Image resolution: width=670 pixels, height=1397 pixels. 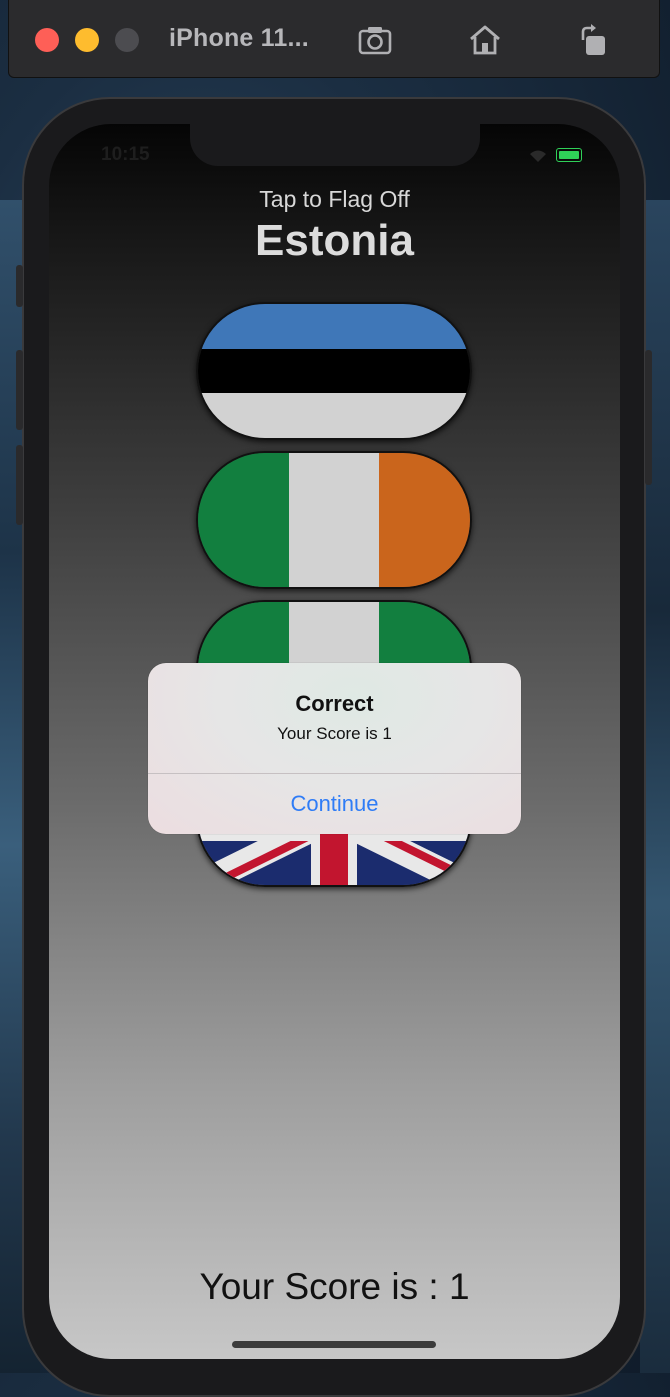 I want to click on home-icon, so click(x=485, y=40).